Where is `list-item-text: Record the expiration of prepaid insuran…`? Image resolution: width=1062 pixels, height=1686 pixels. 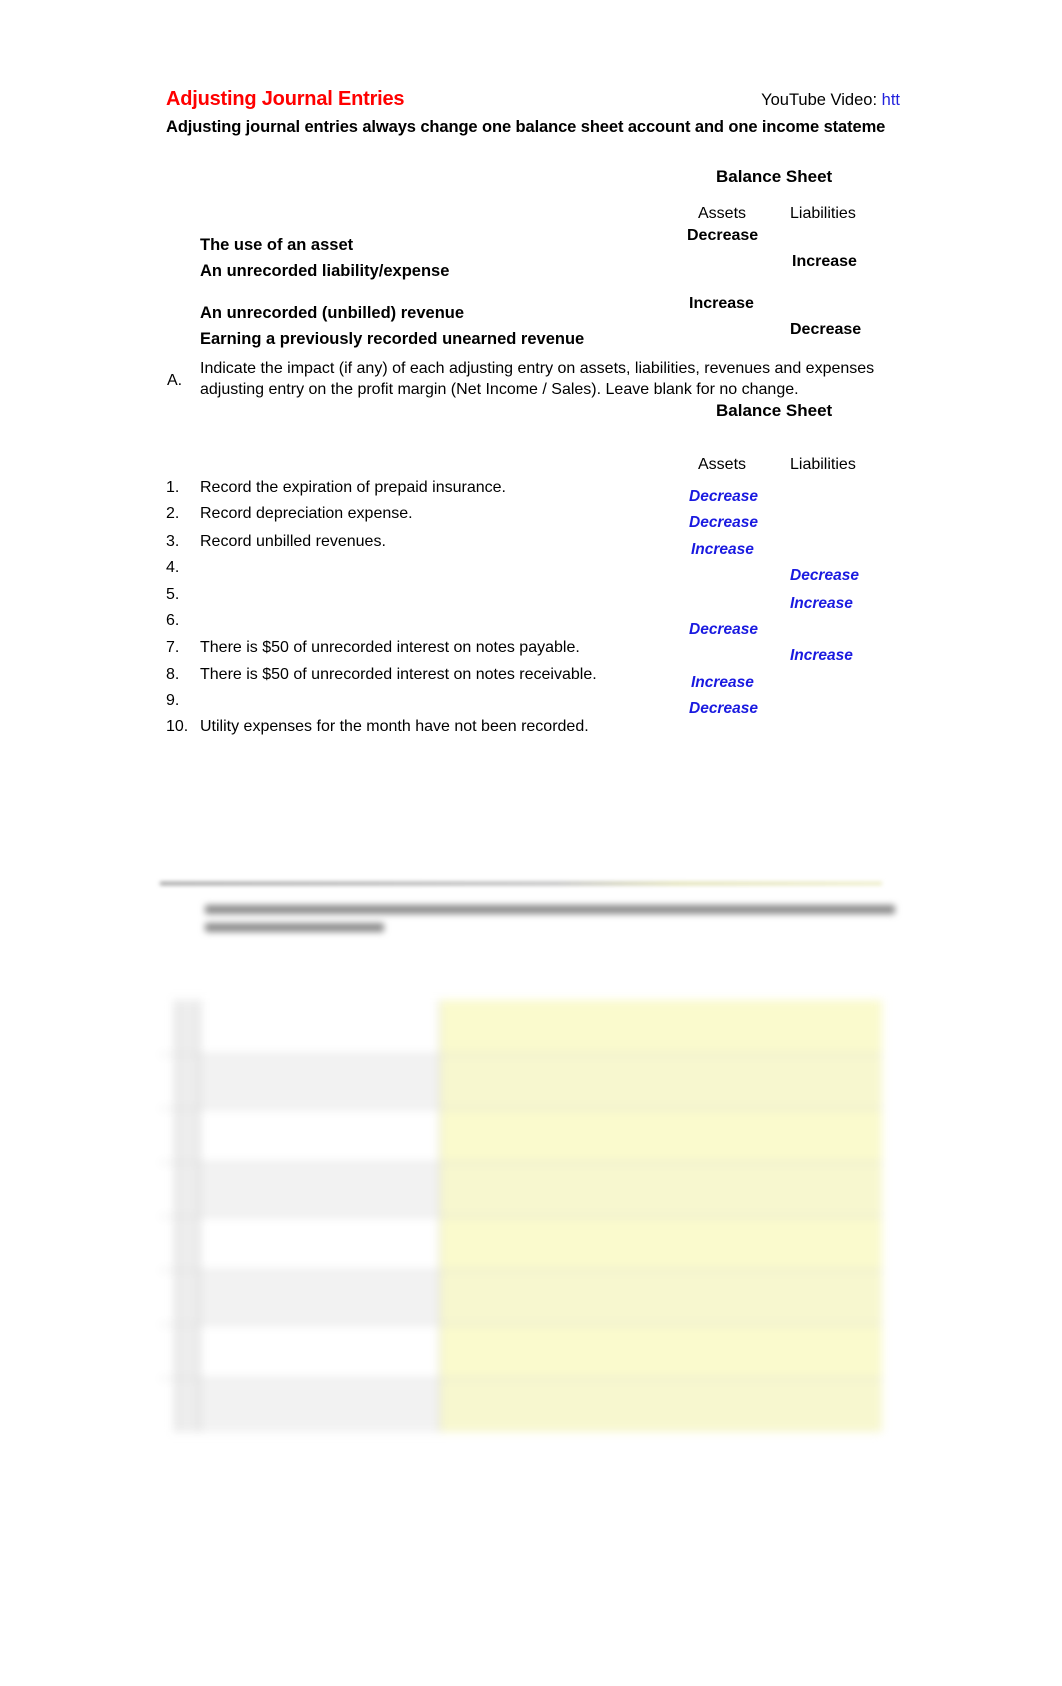 list-item-text: Record the expiration of prepaid insuran… is located at coordinates (353, 487).